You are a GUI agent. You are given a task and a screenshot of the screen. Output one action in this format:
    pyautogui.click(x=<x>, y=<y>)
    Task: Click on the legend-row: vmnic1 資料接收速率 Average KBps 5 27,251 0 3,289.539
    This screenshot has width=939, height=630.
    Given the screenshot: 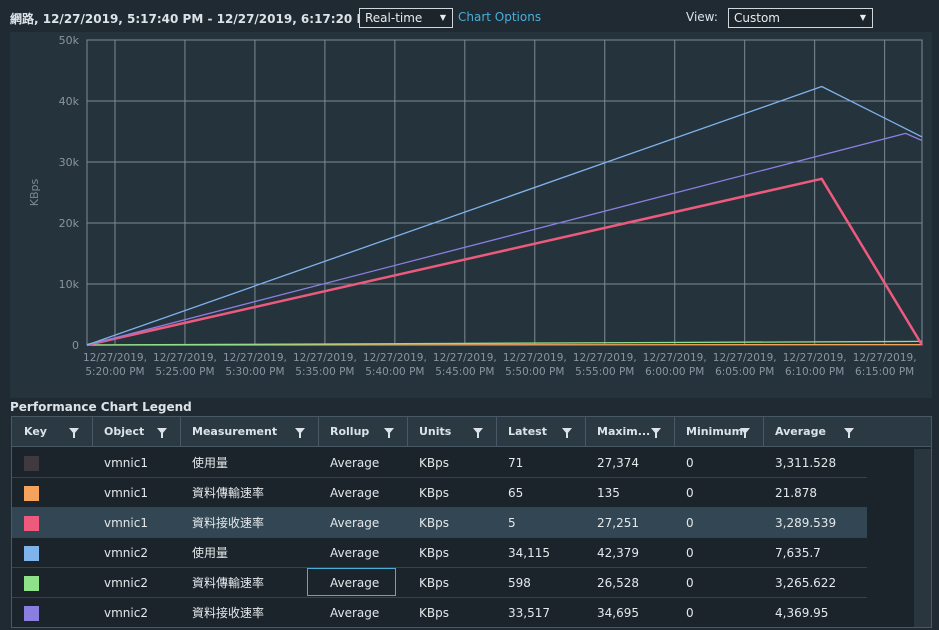 What is the action you would take?
    pyautogui.click(x=439, y=523)
    